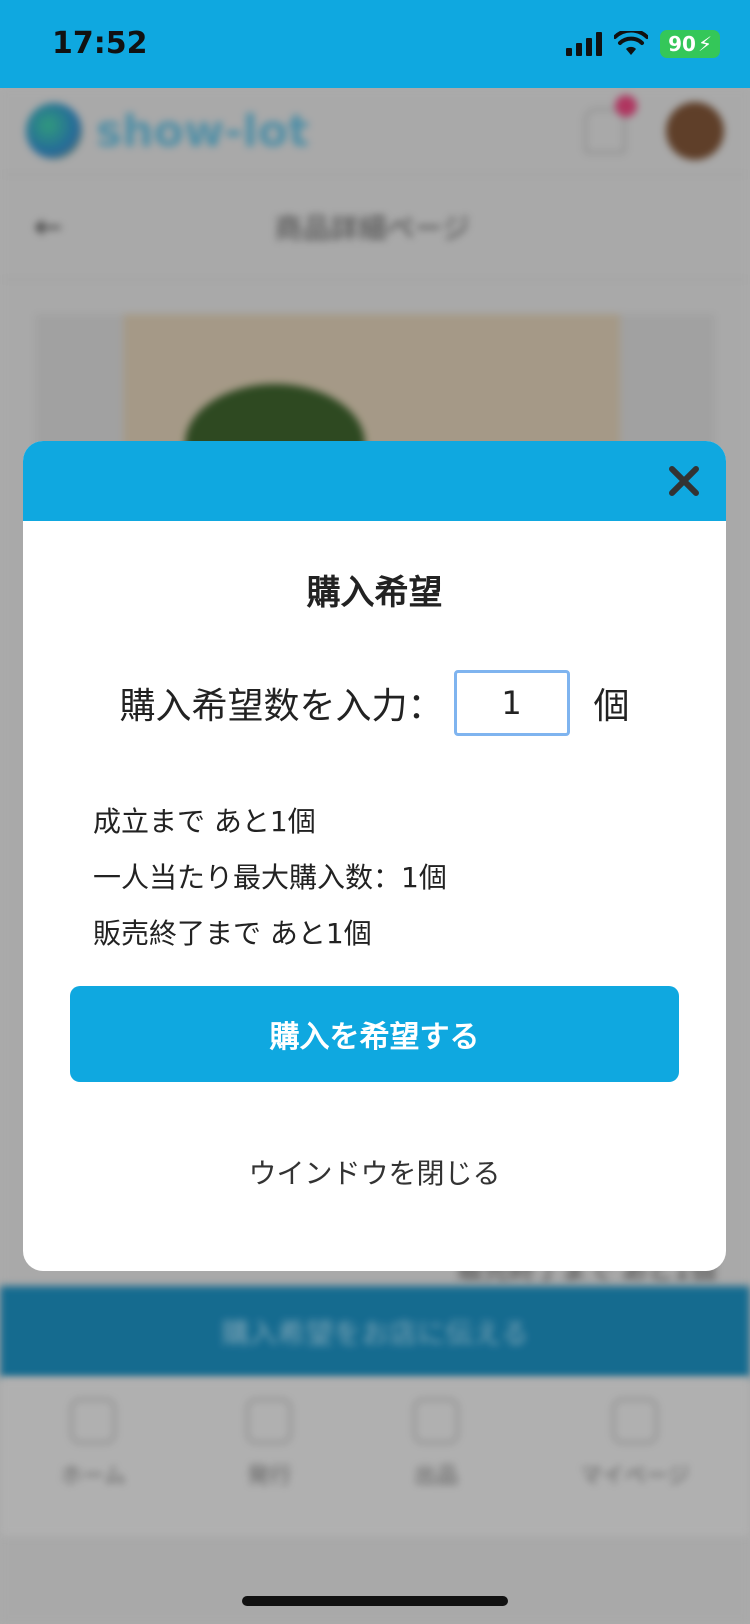 Image resolution: width=750 pixels, height=1624 pixels. What do you see at coordinates (281, 706) in the screenshot?
I see `quantity-label: 購入希望数を入力：` at bounding box center [281, 706].